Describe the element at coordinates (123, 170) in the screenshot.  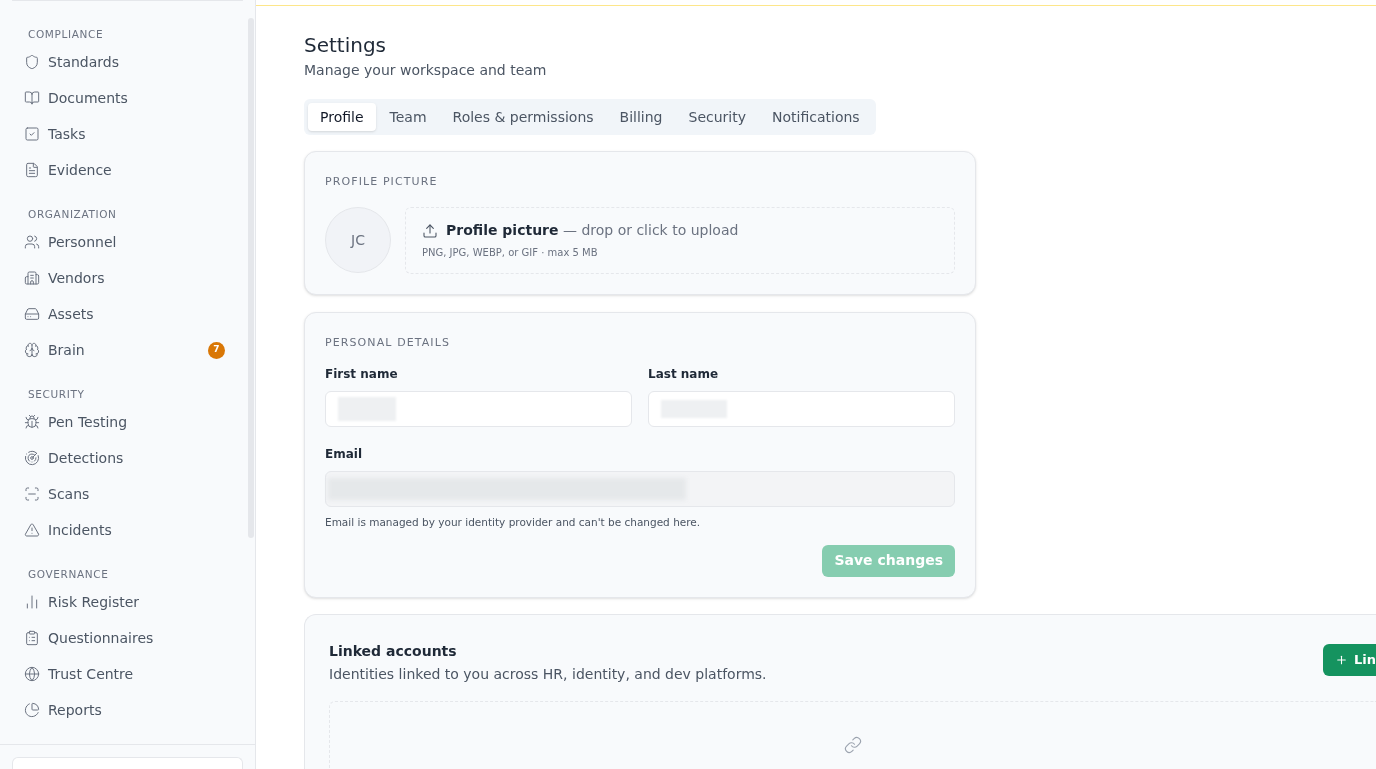
I see `sidebar-item: Evidence` at that location.